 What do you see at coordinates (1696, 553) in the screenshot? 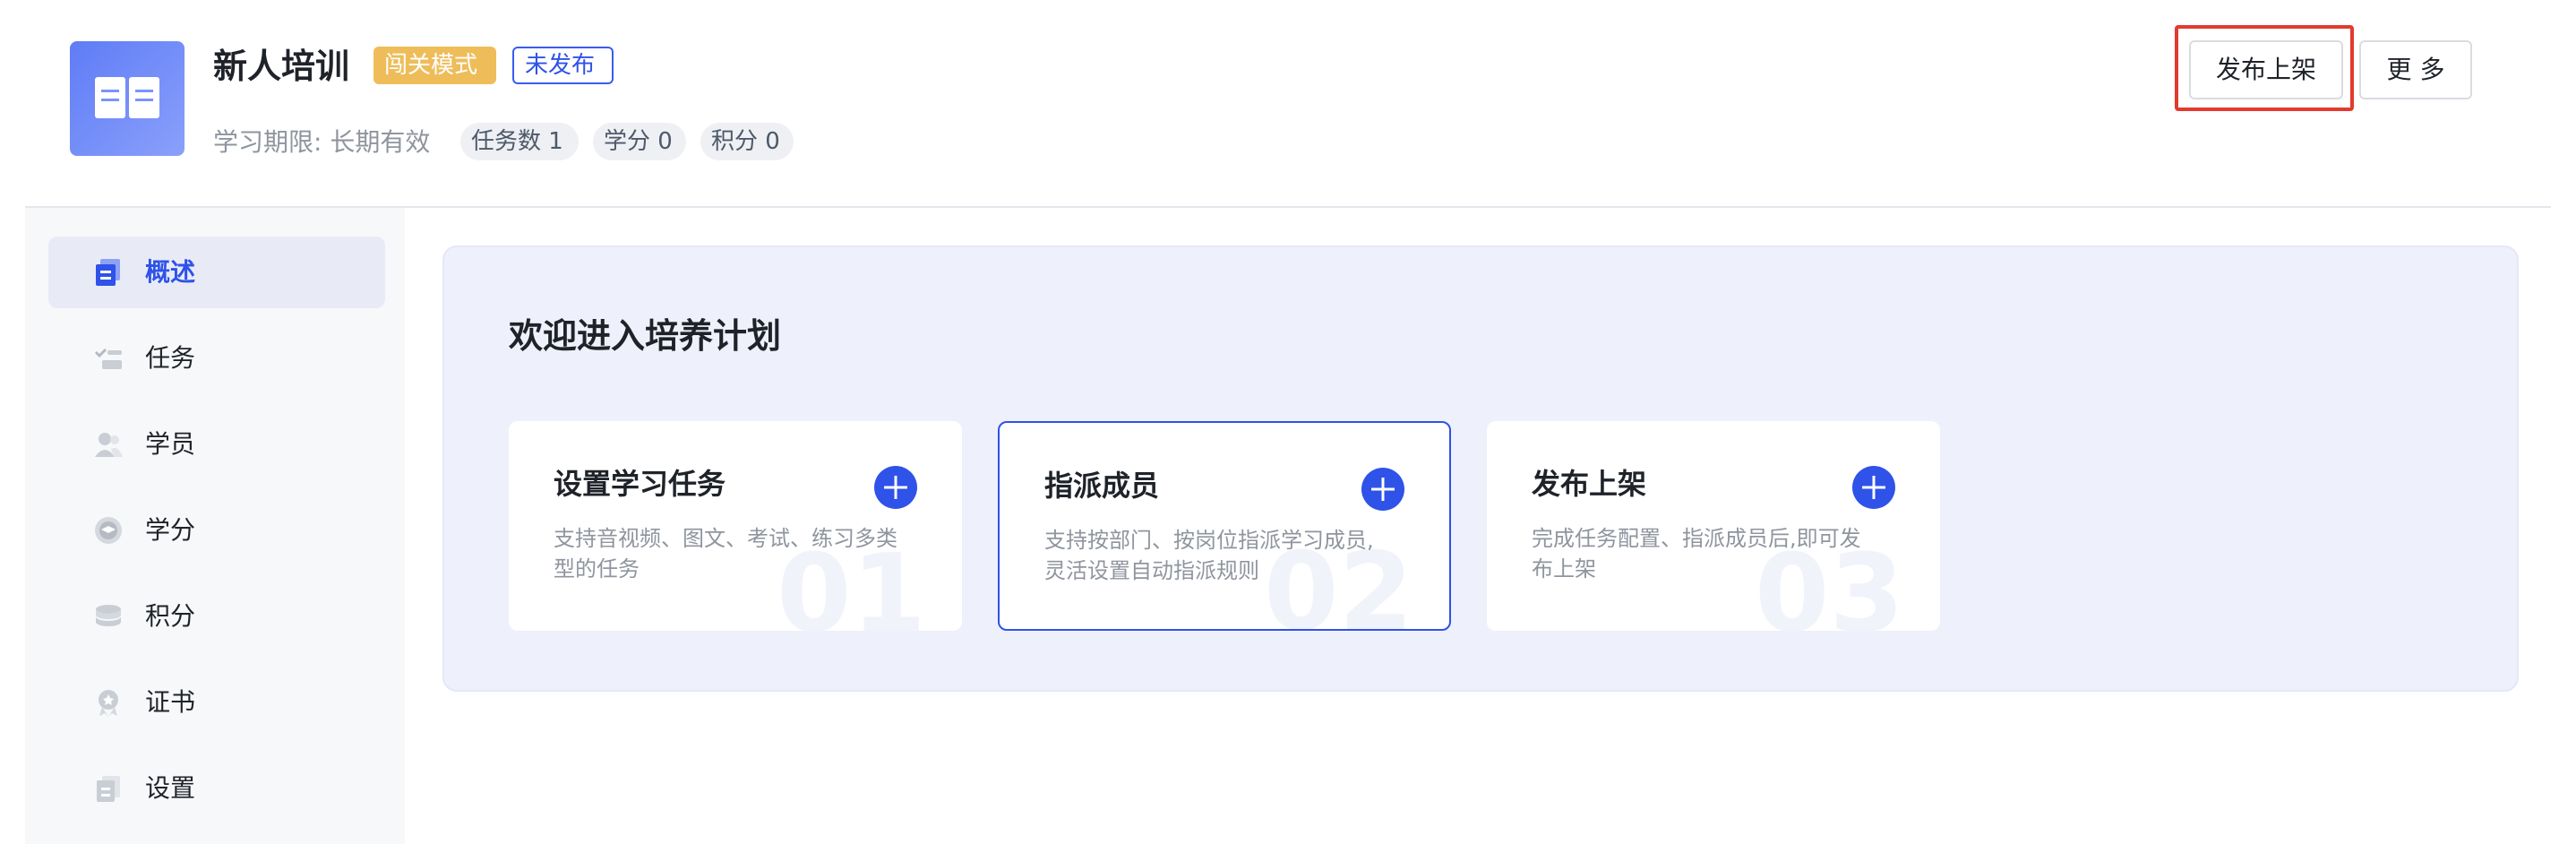
I see `card-description: 完成任务配置、指派成员后,即可发布上架` at bounding box center [1696, 553].